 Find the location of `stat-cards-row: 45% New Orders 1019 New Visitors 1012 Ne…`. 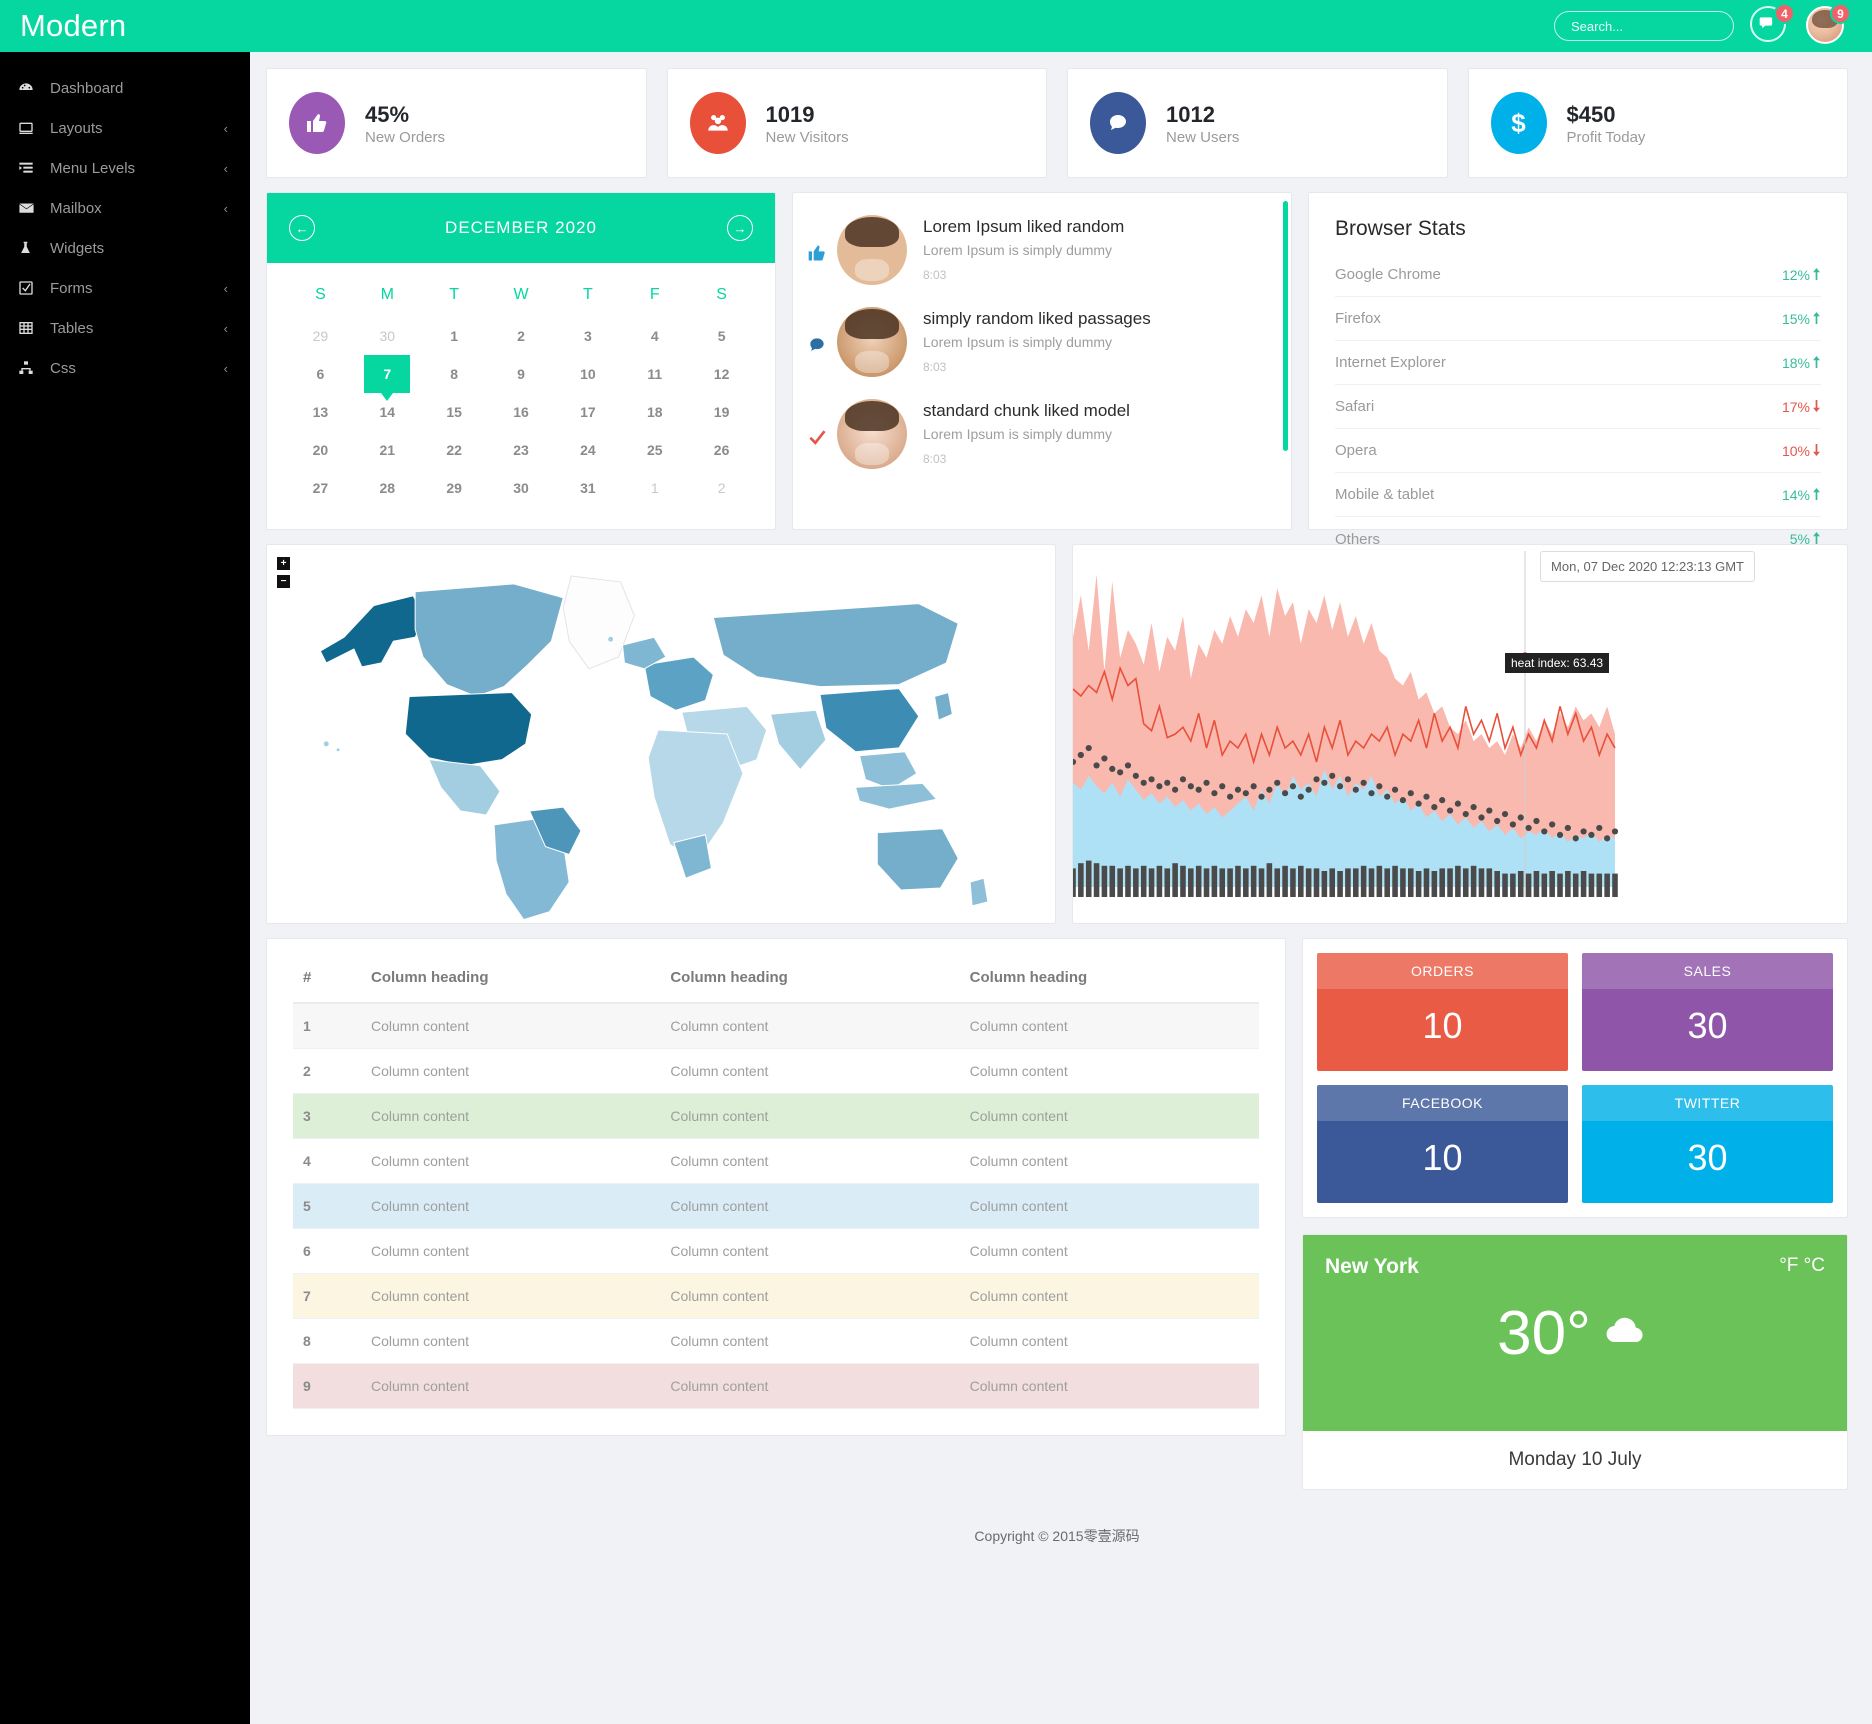

stat-cards-row: 45% New Orders 1019 New Visitors 1012 Ne… is located at coordinates (1057, 123).